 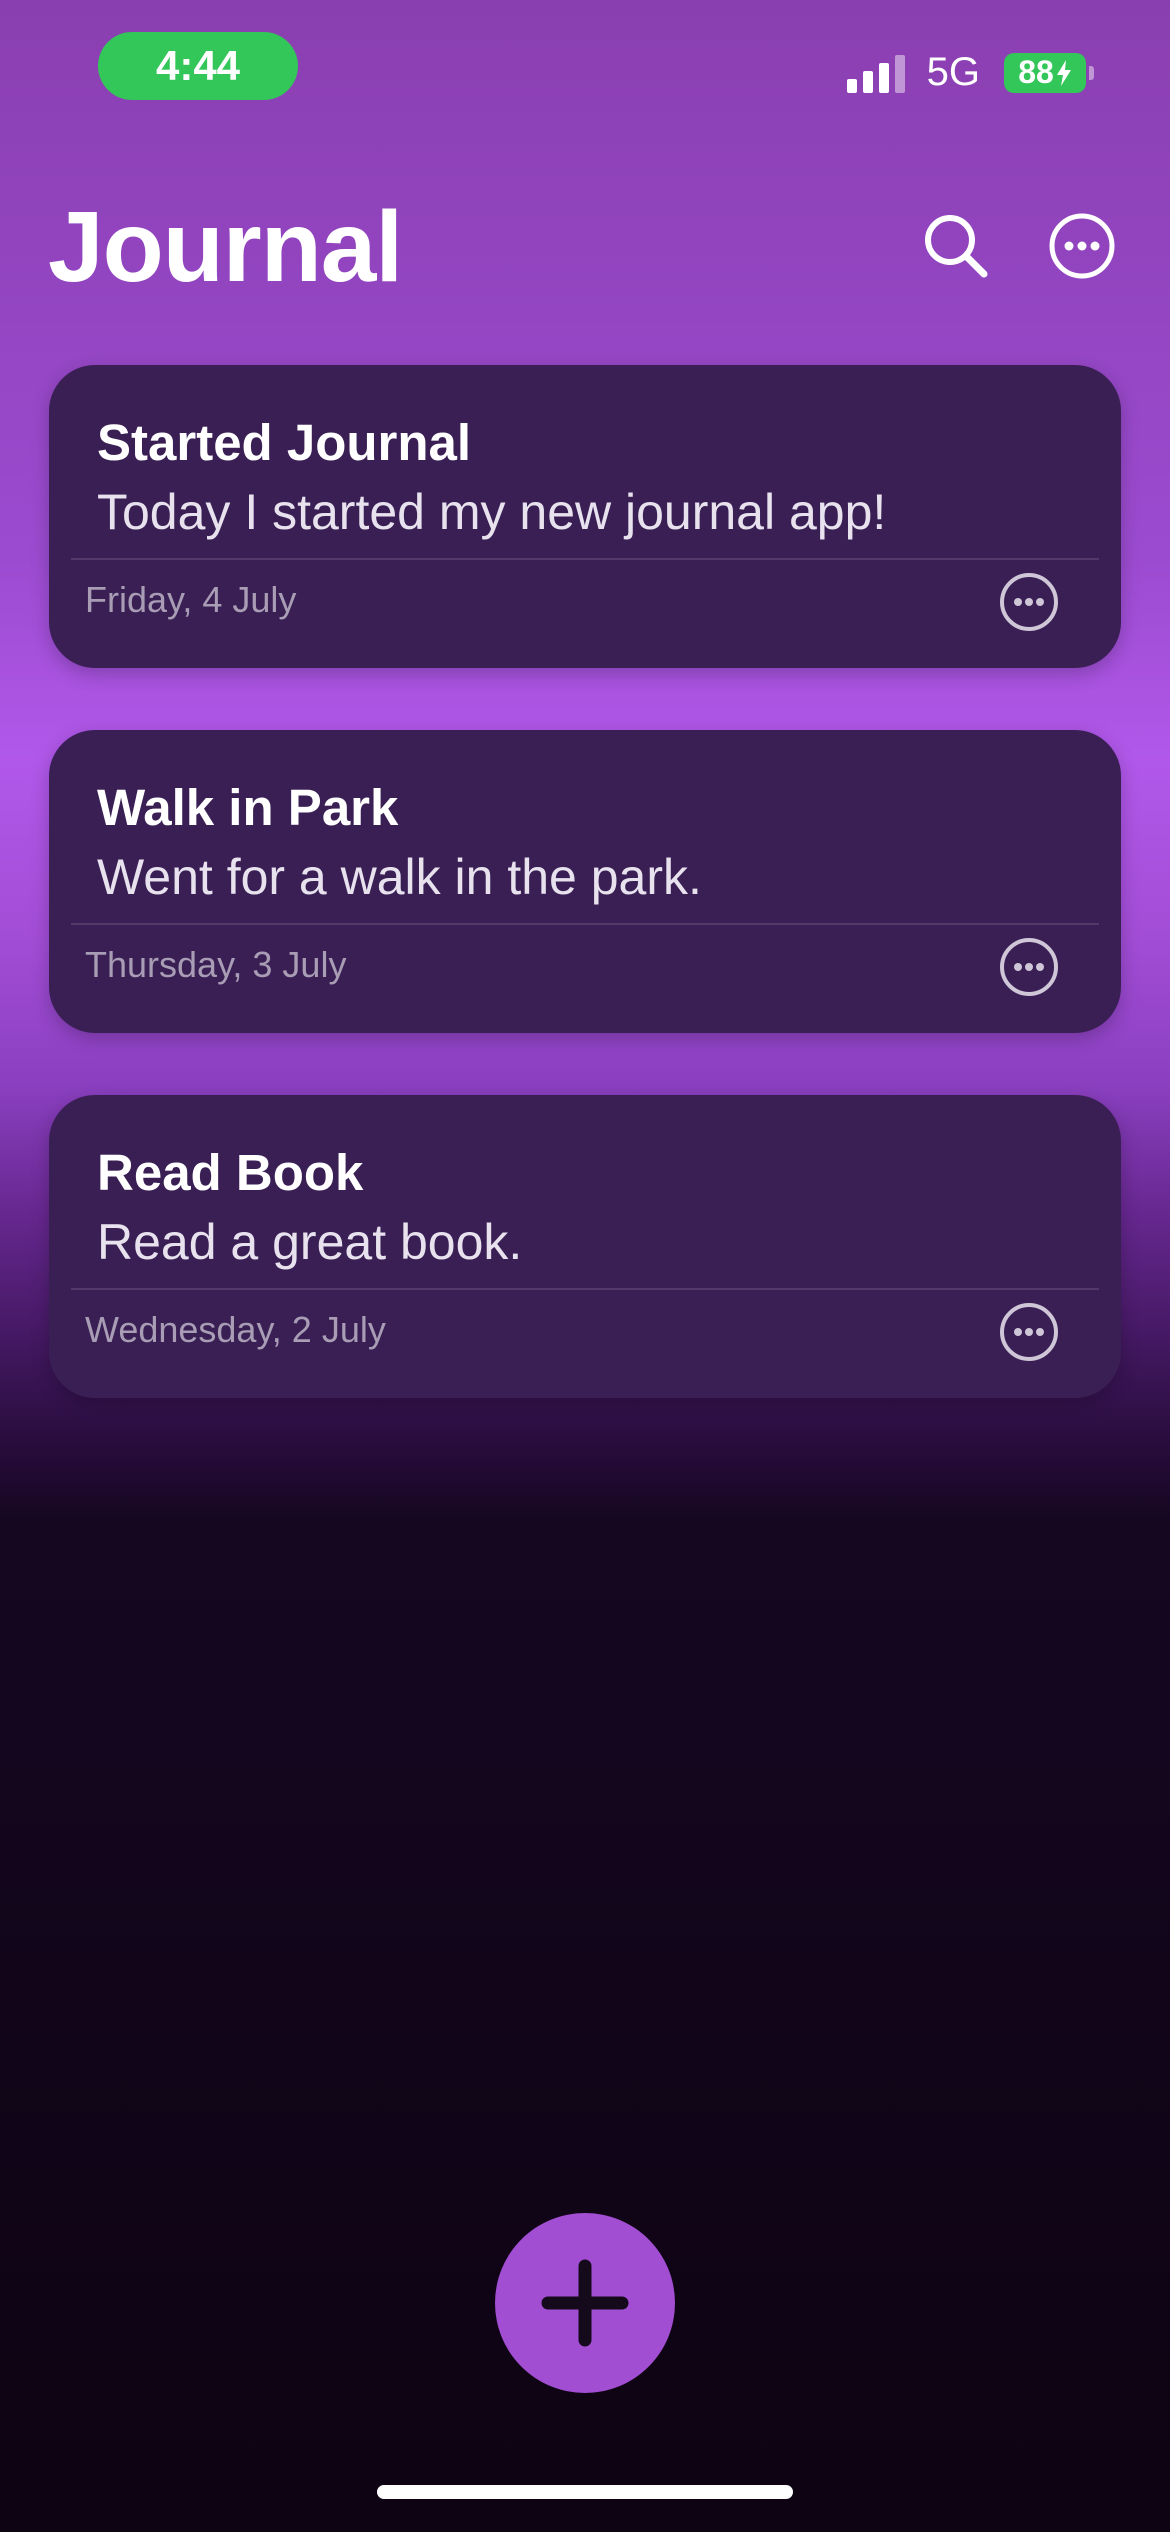 I want to click on entry-date: Friday, 4 July, so click(x=191, y=599).